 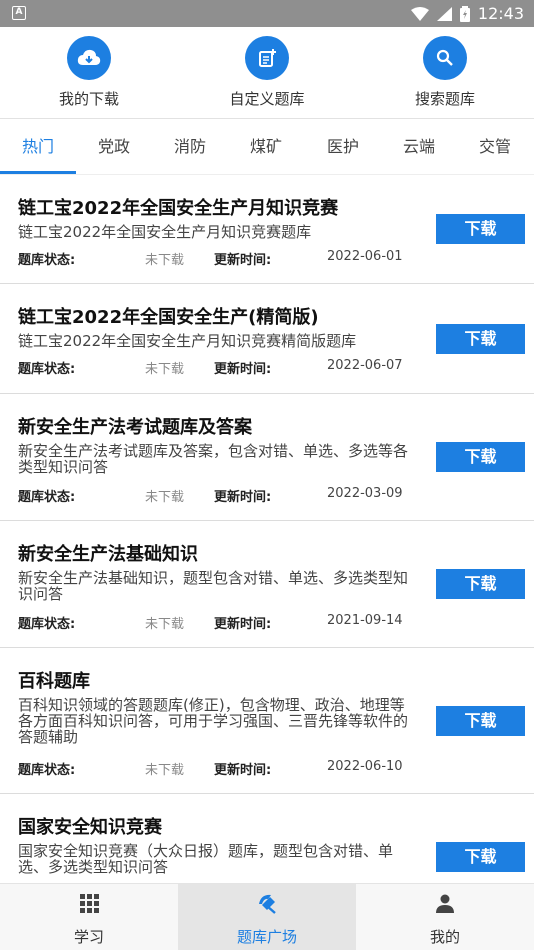 I want to click on bottom-navigation: 学习 题库广场 我的, so click(x=267, y=916).